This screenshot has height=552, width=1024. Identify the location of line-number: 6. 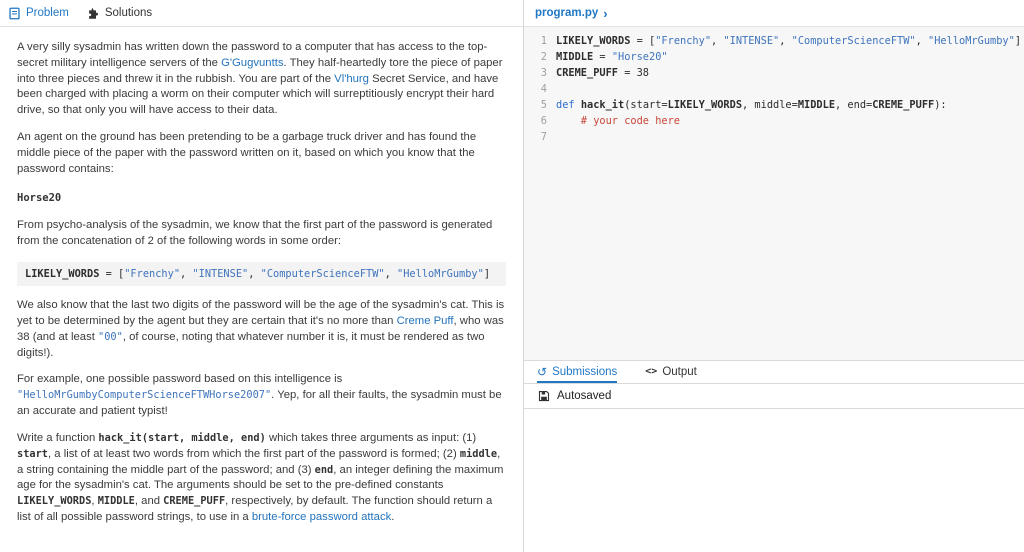
(543, 121).